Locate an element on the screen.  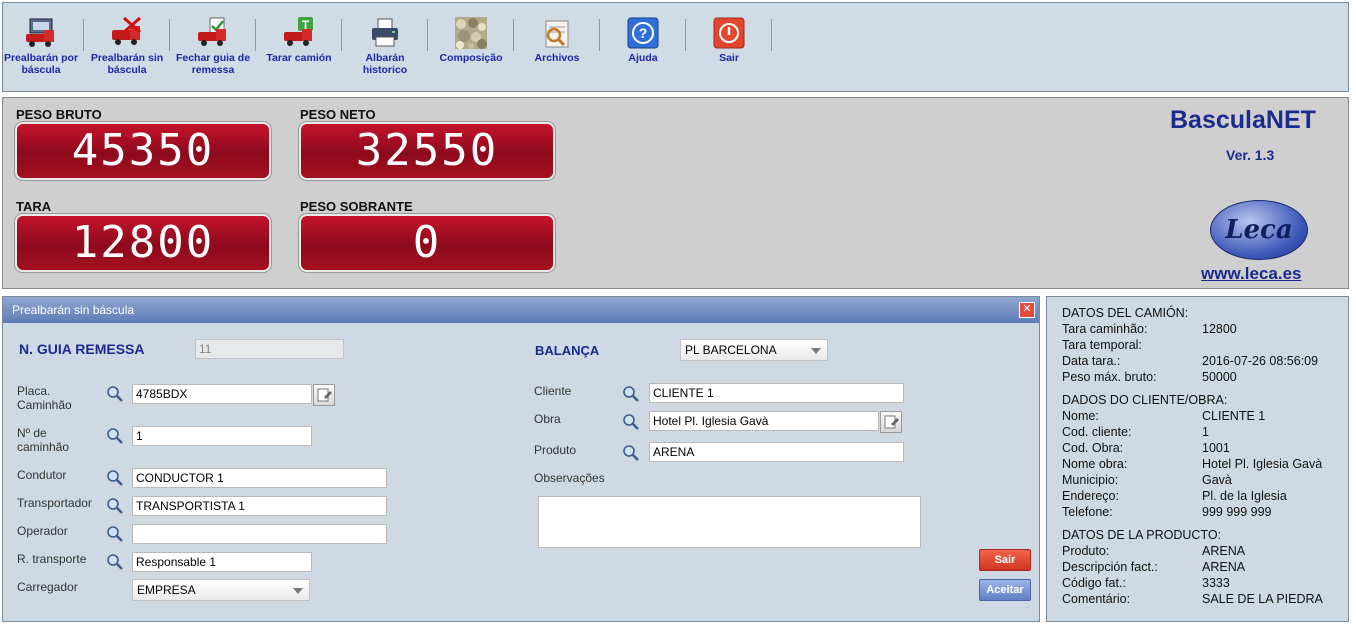
num-caminhao-field: 1 is located at coordinates (222, 436).